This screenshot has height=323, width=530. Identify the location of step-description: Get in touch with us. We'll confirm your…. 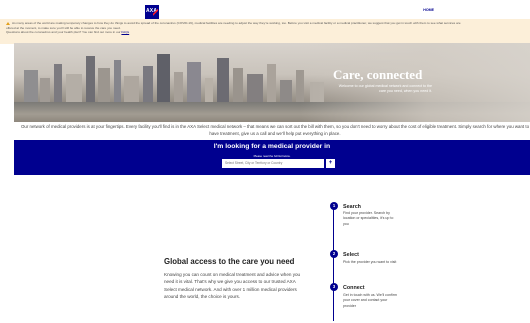
(370, 300).